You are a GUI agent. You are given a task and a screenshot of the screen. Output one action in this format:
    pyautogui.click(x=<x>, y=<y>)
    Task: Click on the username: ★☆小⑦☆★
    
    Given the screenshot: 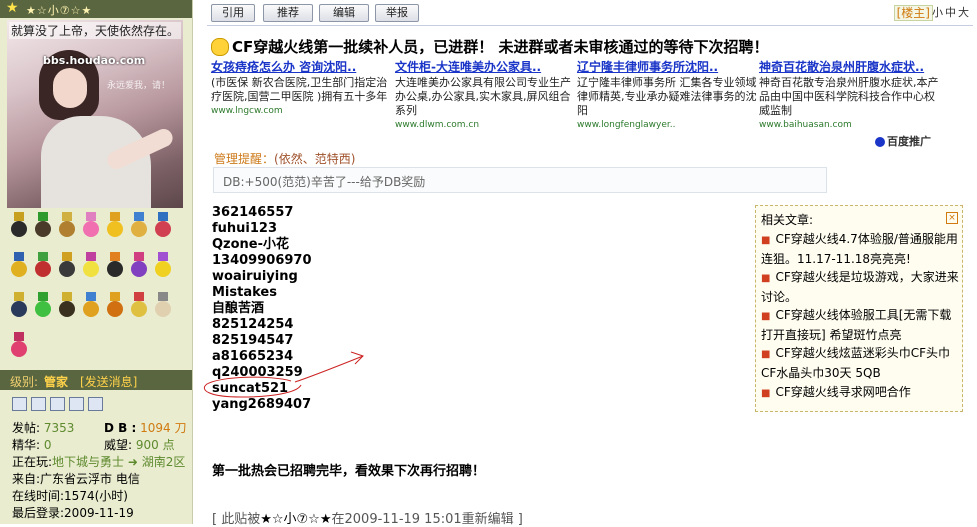 What is the action you would take?
    pyautogui.click(x=59, y=10)
    